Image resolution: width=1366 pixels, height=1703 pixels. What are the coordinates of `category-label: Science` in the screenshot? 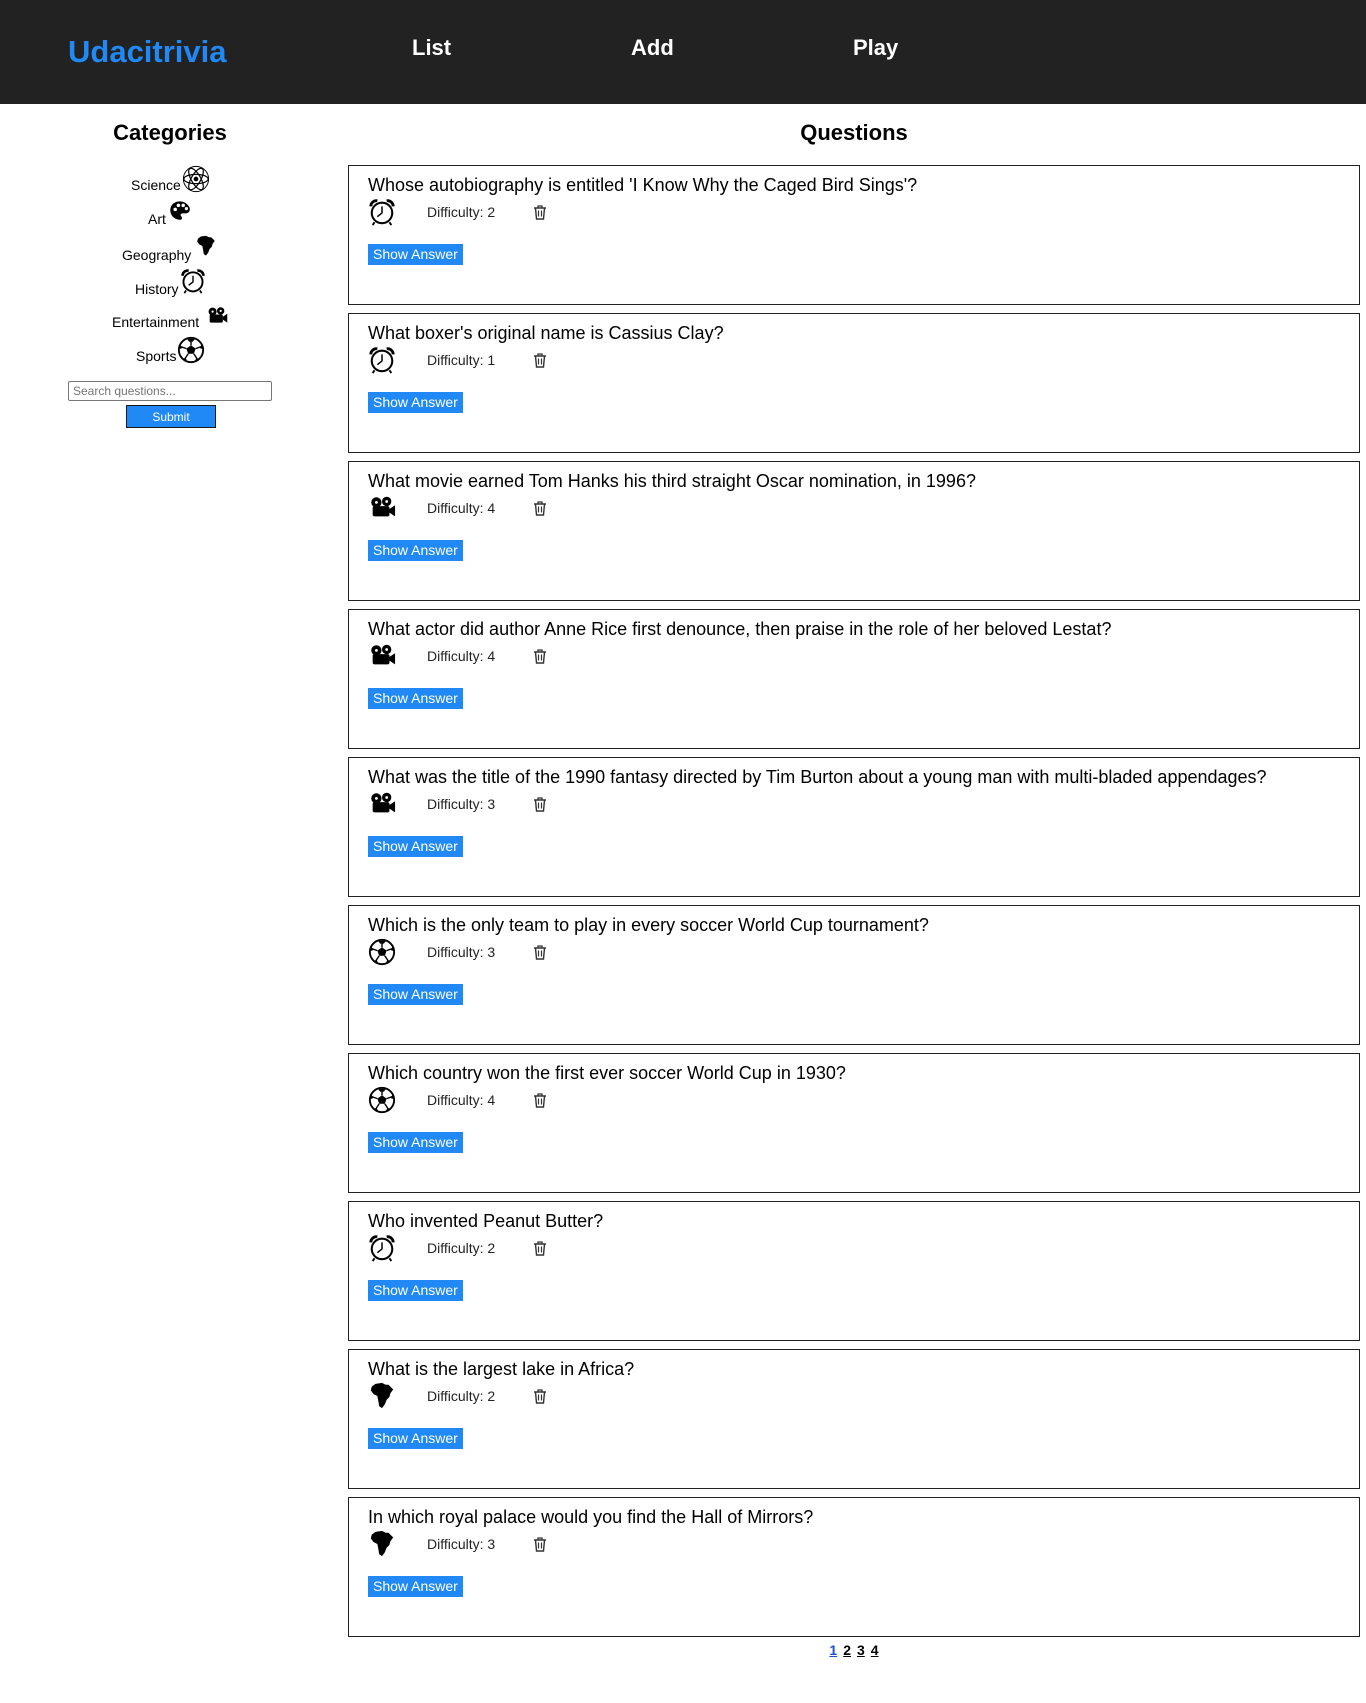 It's located at (156, 185).